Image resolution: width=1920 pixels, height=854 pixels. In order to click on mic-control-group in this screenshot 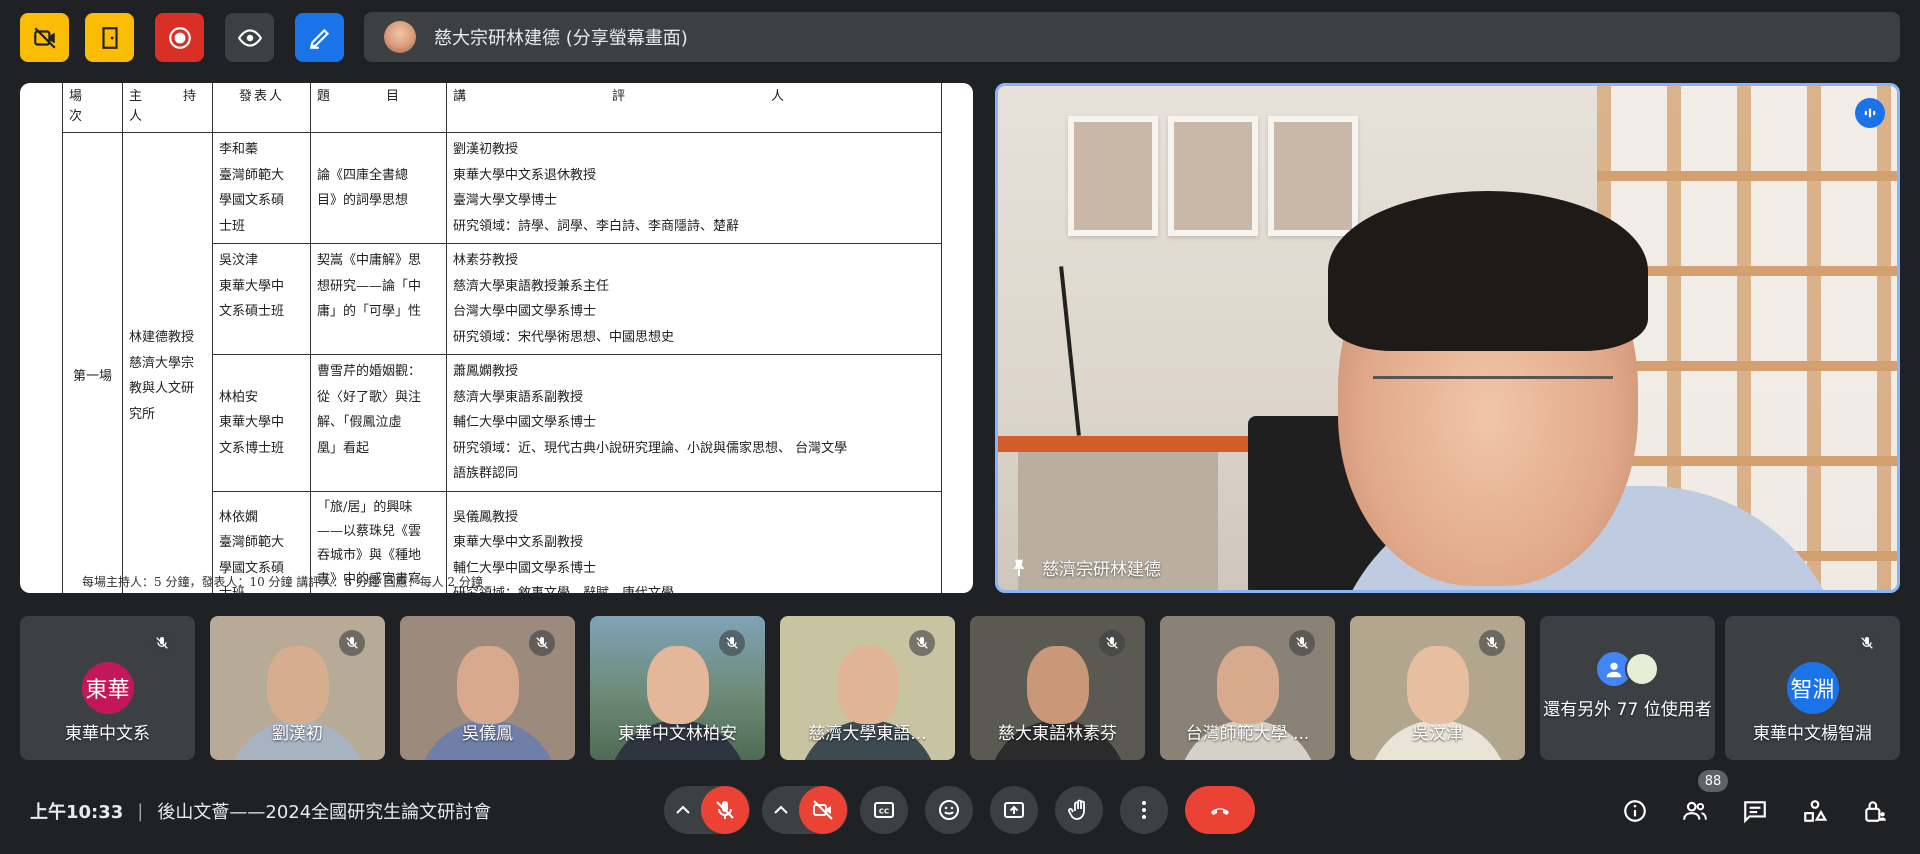, I will do `click(707, 810)`.